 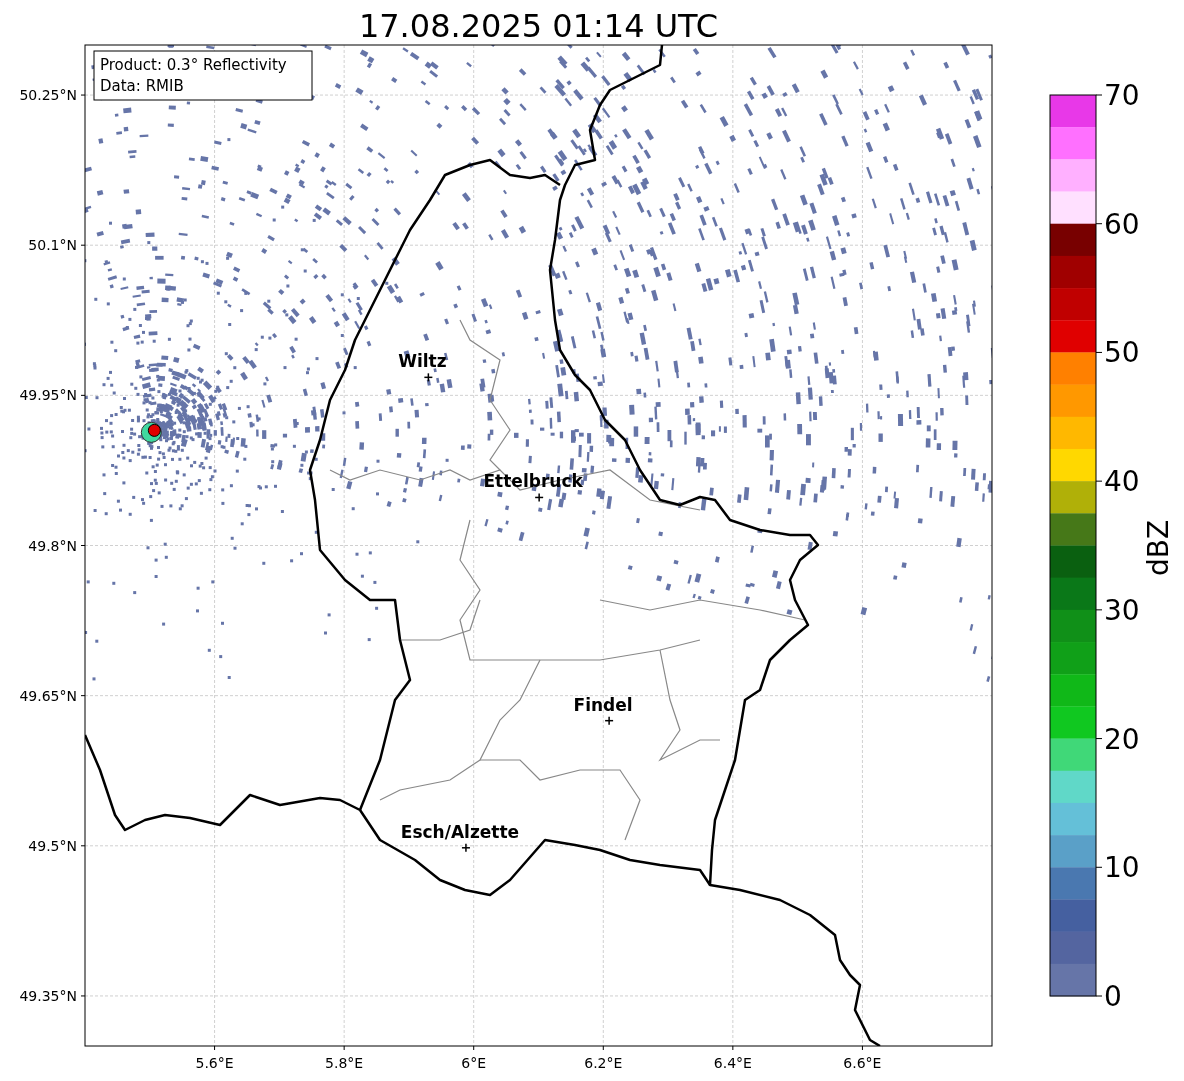 I want to click on longitude-label: 6.4°E, so click(x=732, y=1063).